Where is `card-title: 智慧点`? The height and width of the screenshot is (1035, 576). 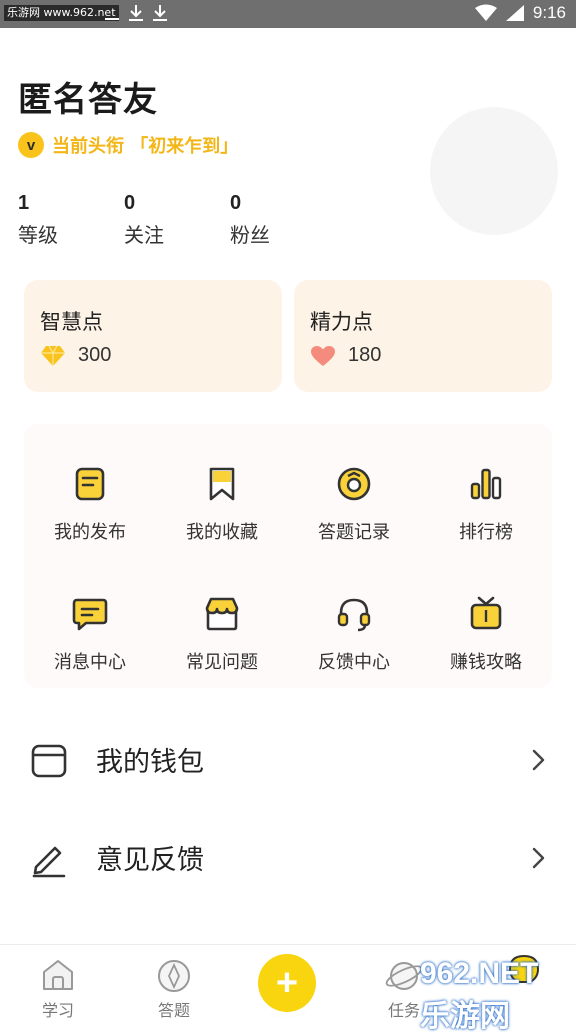
card-title: 智慧点 is located at coordinates (71, 322).